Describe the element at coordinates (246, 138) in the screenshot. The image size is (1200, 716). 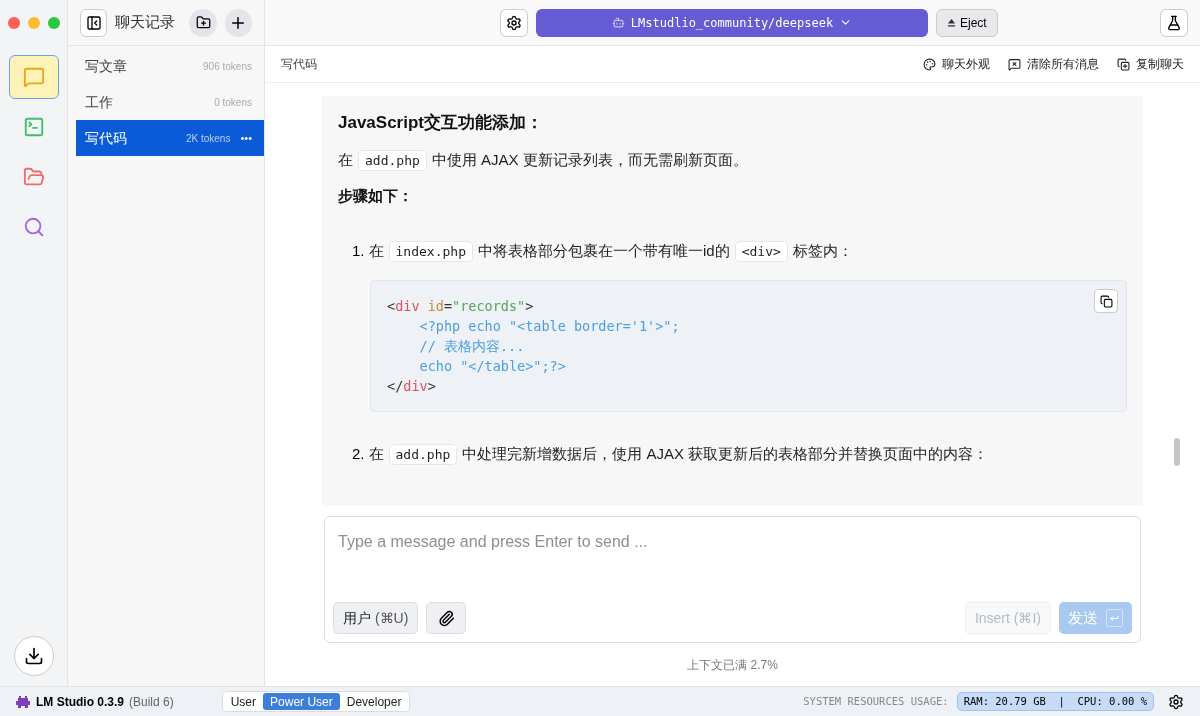
I see `more-icon: •••` at that location.